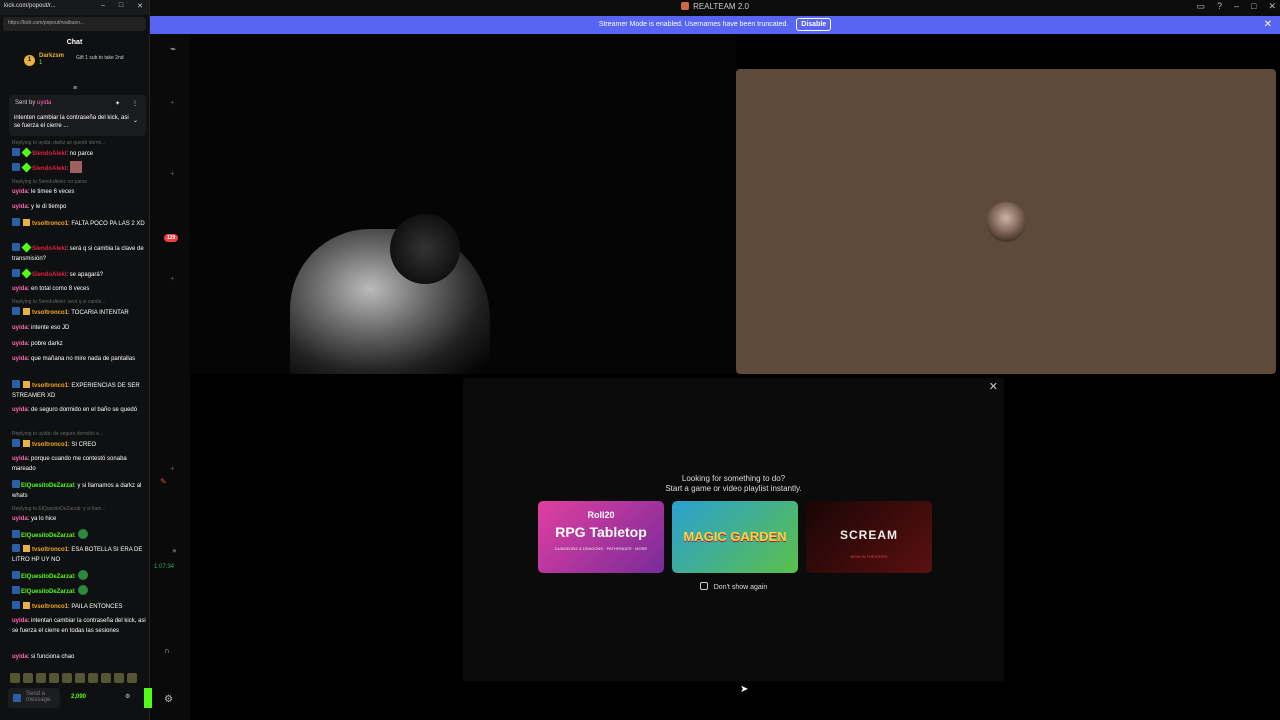 The image size is (1280, 720). Describe the element at coordinates (163, 481) in the screenshot. I see `pencil-icon: ✎` at that location.